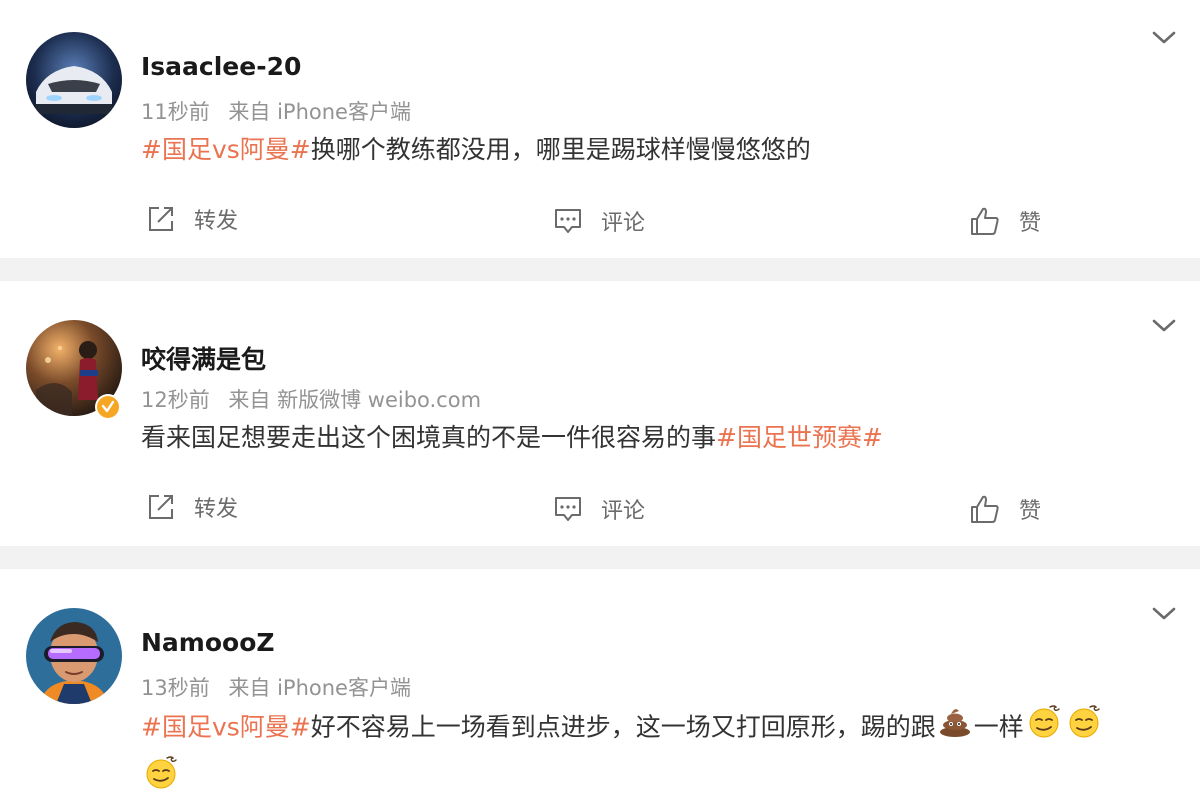  What do you see at coordinates (175, 688) in the screenshot?
I see `post-time: 13秒前` at bounding box center [175, 688].